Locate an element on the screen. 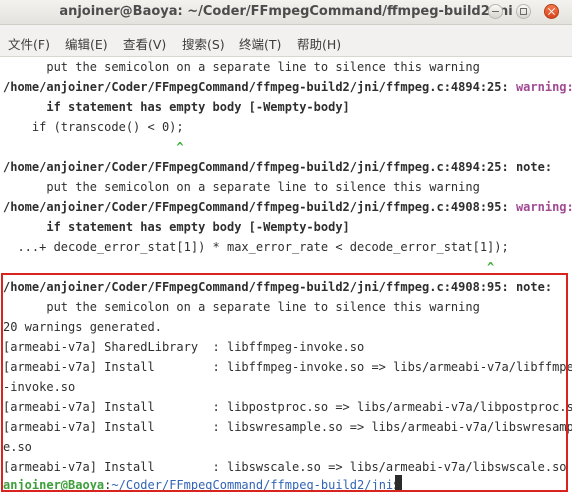 This screenshot has width=572, height=494. menu-terminal: 终端(T) is located at coordinates (260, 43).